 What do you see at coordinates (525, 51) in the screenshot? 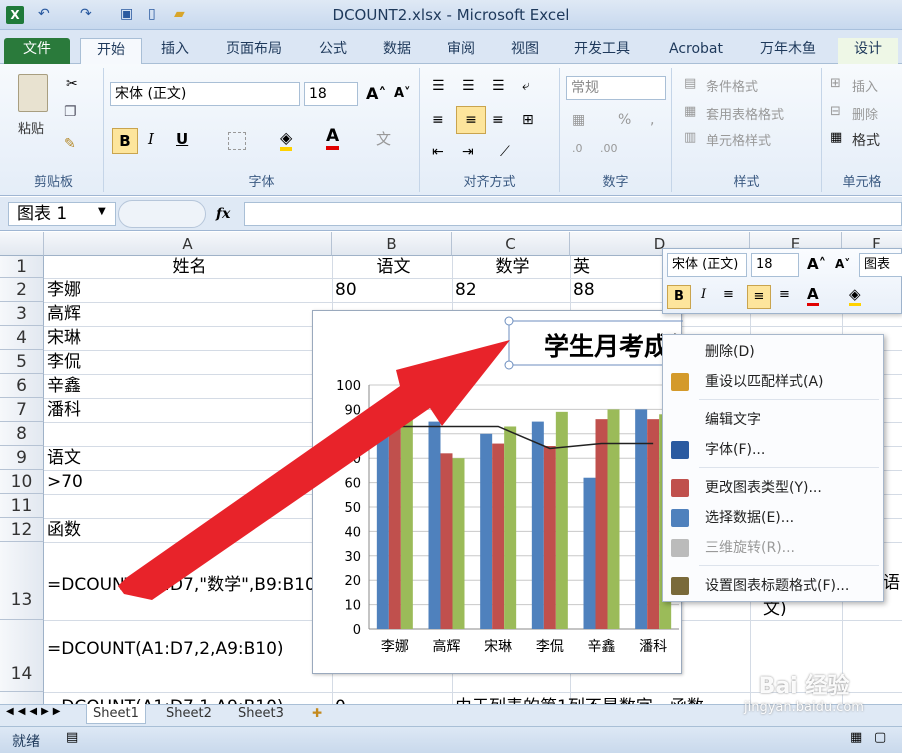
I see `tab-view: 视图` at bounding box center [525, 51].